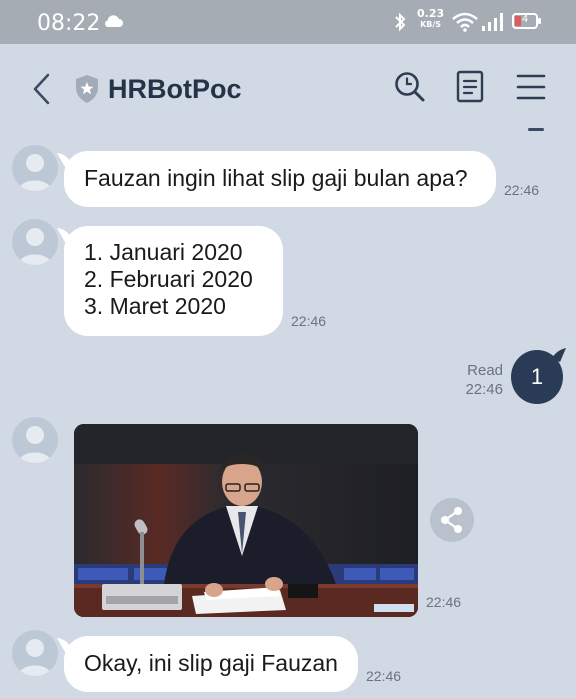  I want to click on share-button, so click(452, 520).